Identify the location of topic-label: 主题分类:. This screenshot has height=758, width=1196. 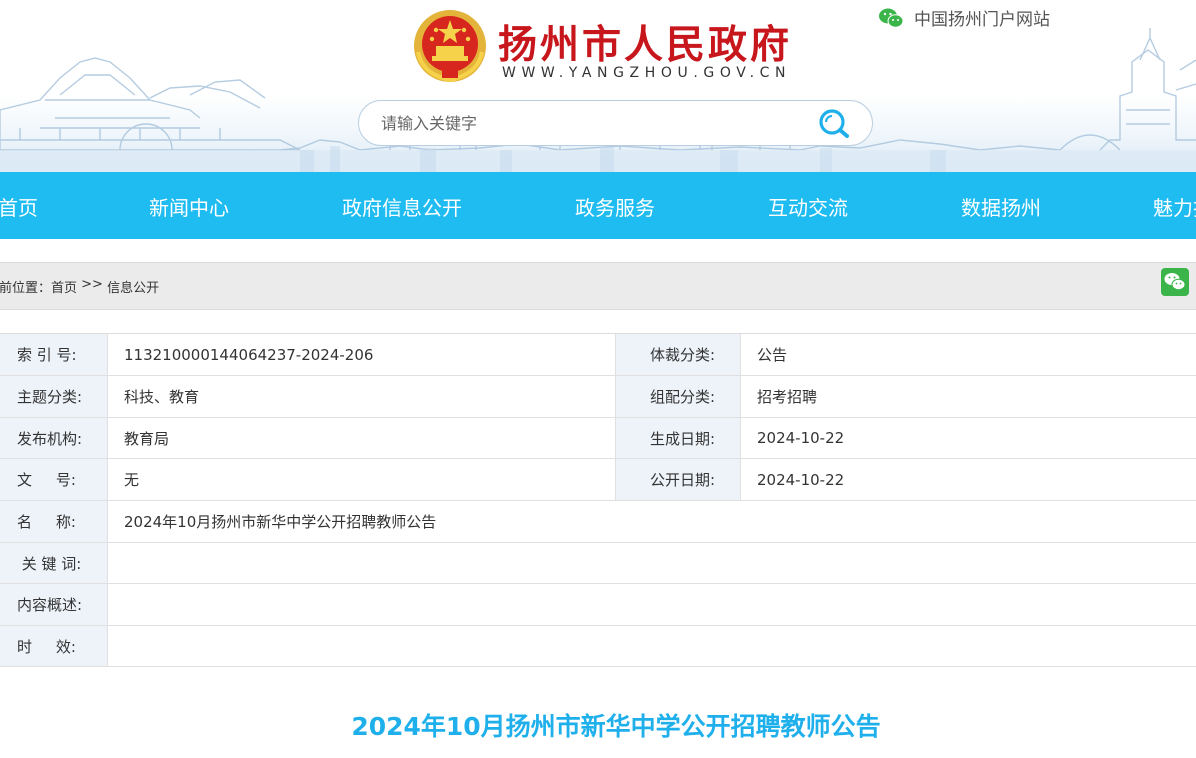
(54, 396).